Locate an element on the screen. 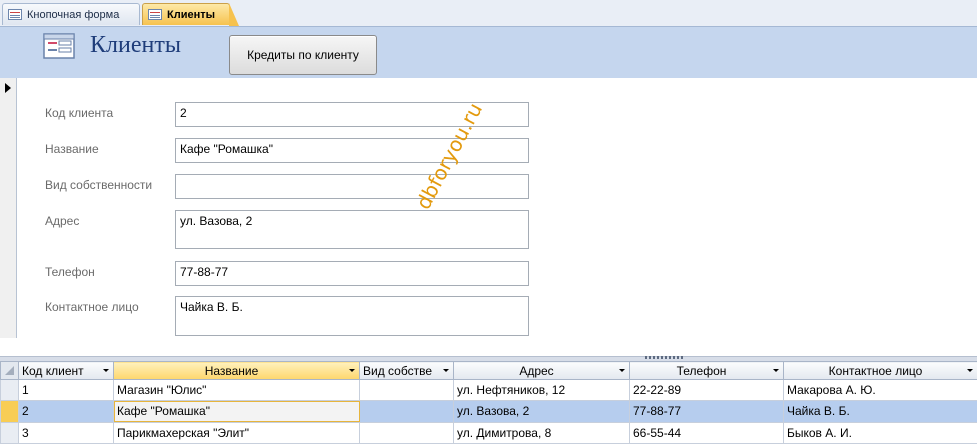 Image resolution: width=977 pixels, height=444 pixels. tab-label: Клиенты is located at coordinates (191, 14).